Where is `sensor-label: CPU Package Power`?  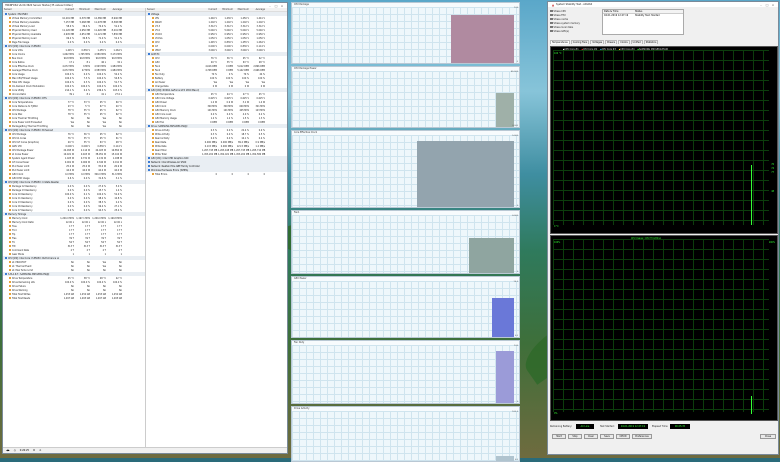 sensor-label: CPU Package Power is located at coordinates (23, 150).